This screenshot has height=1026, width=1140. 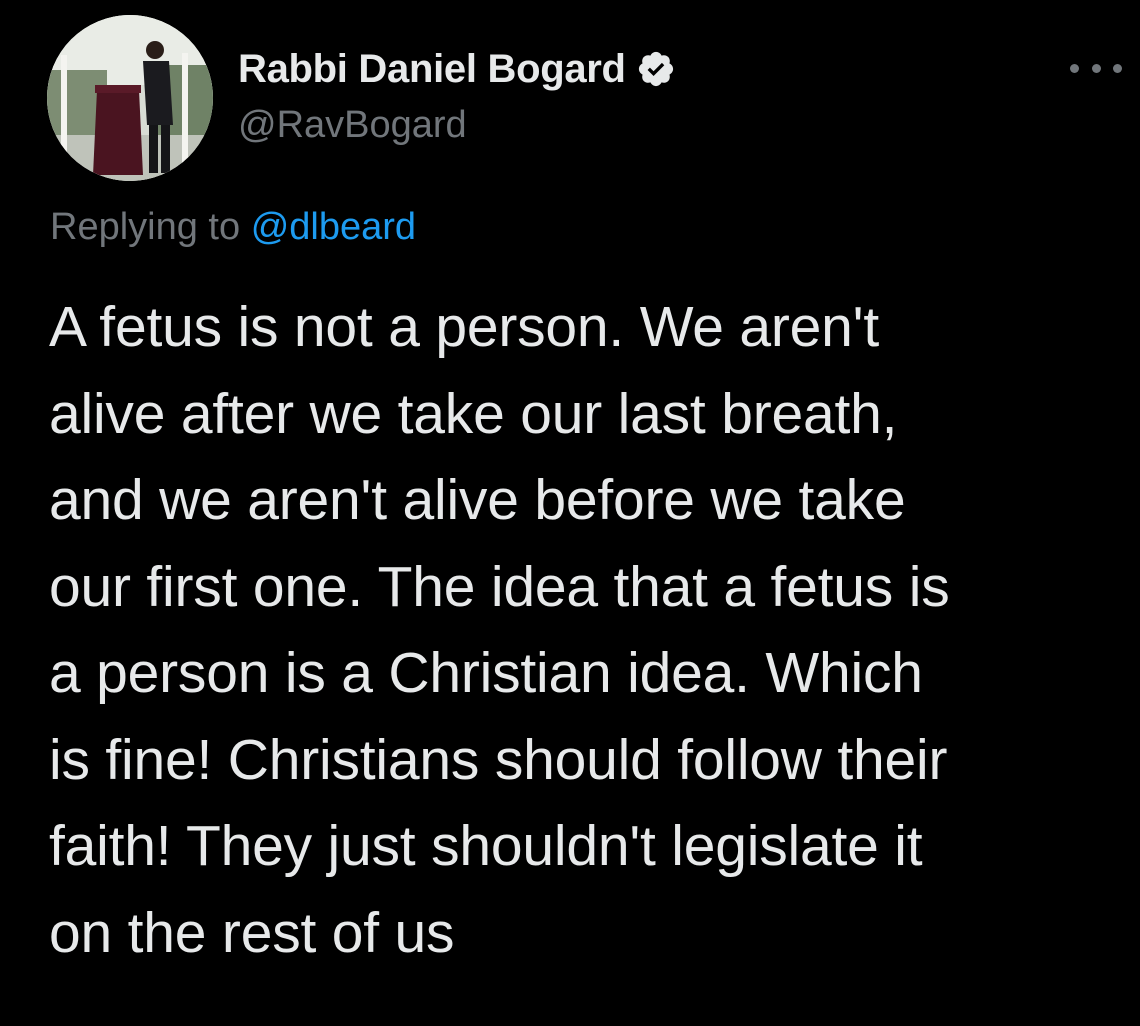 What do you see at coordinates (352, 125) in the screenshot?
I see `author-handle: @RavBogard` at bounding box center [352, 125].